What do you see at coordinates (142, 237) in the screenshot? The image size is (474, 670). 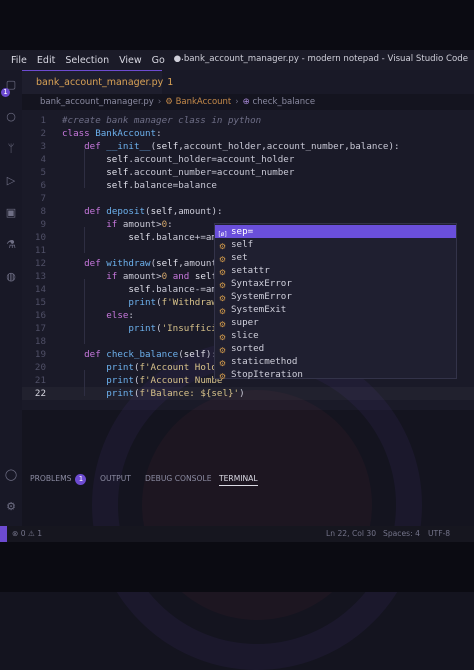 I see `code-text: self.balance+=amo` at bounding box center [142, 237].